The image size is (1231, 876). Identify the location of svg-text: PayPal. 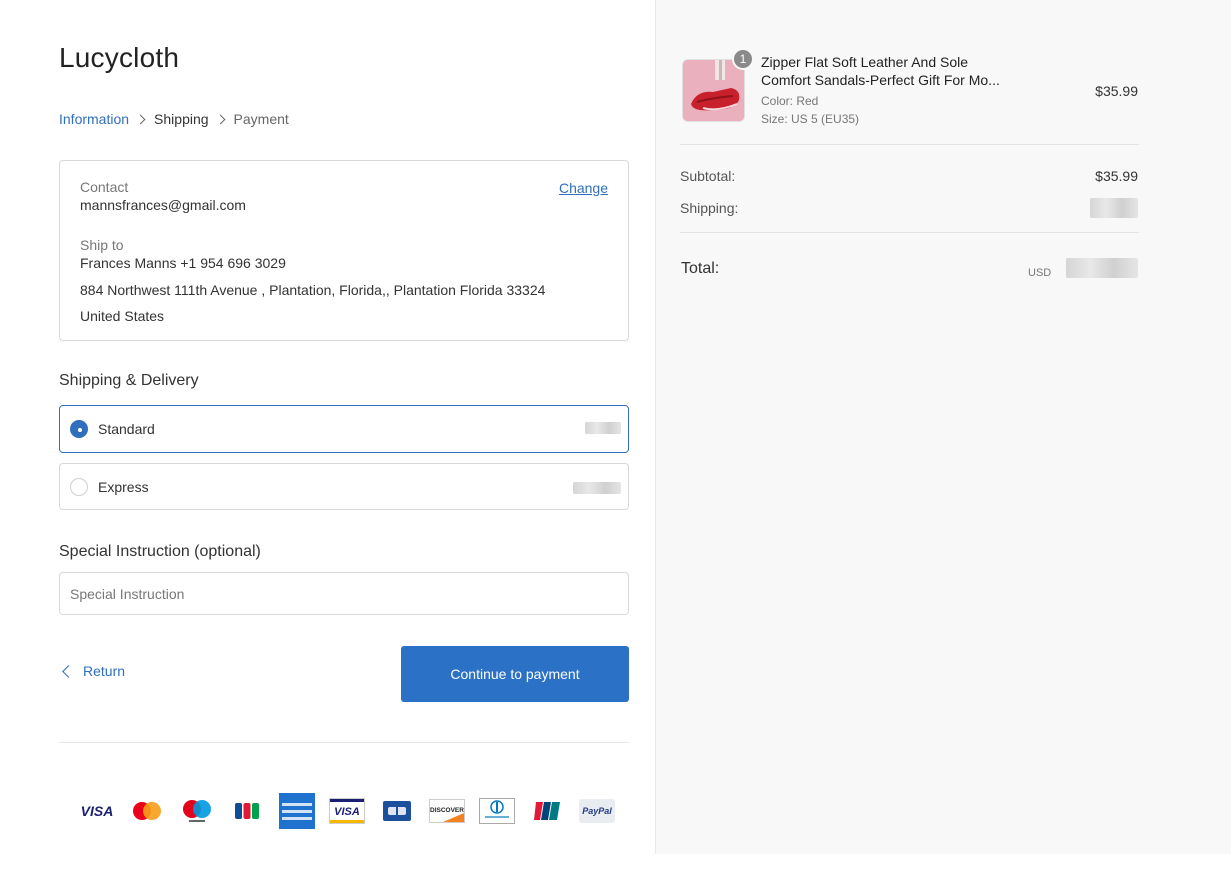
(597, 811).